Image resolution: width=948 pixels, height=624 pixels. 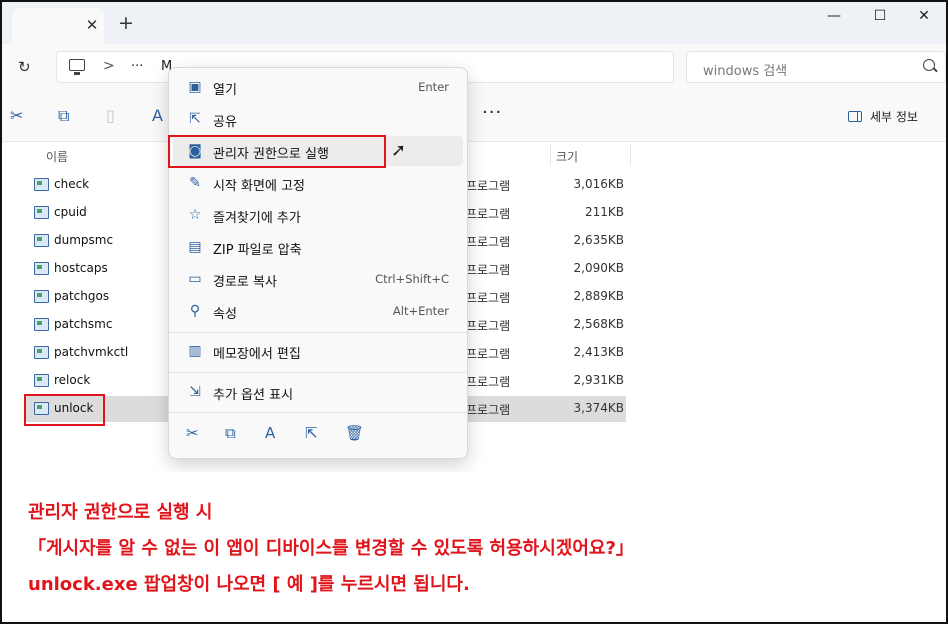 I want to click on menu-item-add-to-favorites: ☆ 즐겨찾기에 추가, so click(x=318, y=215).